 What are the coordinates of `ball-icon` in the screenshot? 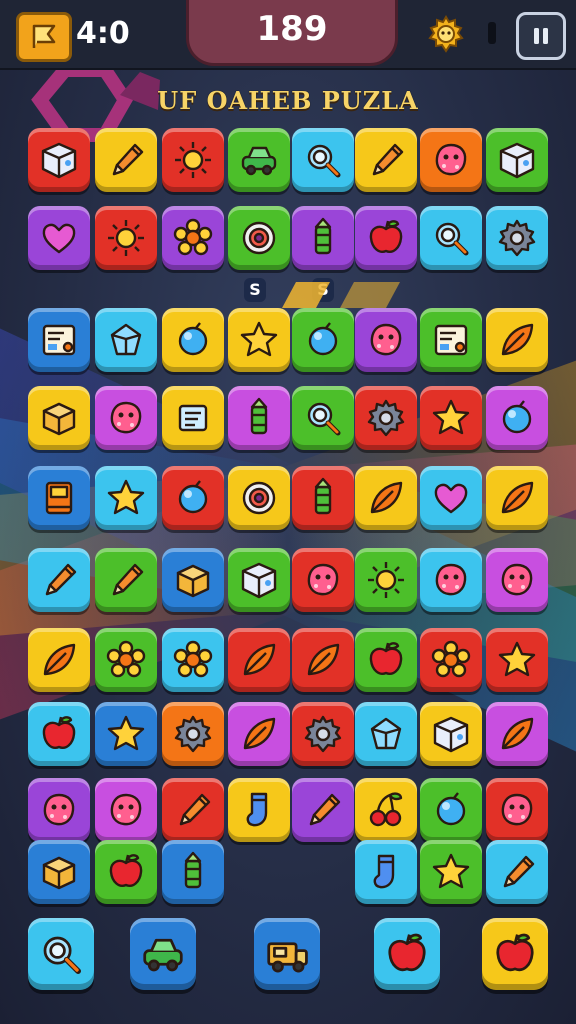 It's located at (323, 339).